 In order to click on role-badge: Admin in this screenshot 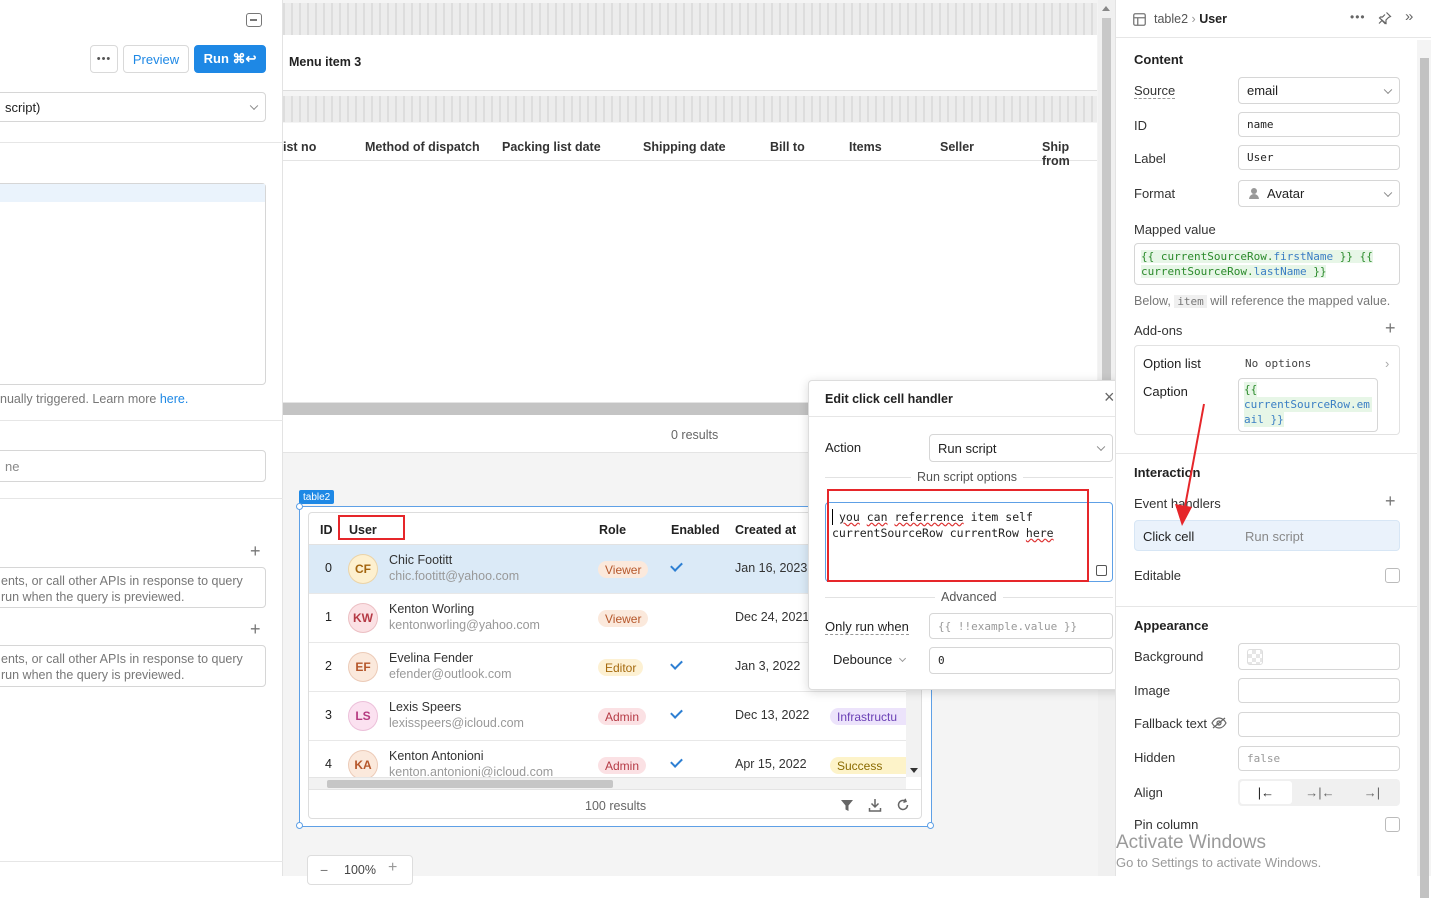, I will do `click(622, 716)`.